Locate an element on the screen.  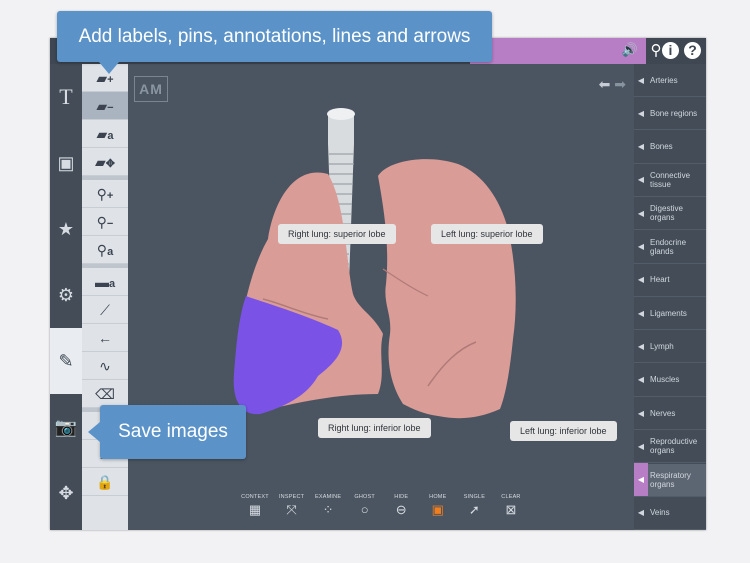
category-muscles: ◀ Muscles is located at coordinates (670, 380).